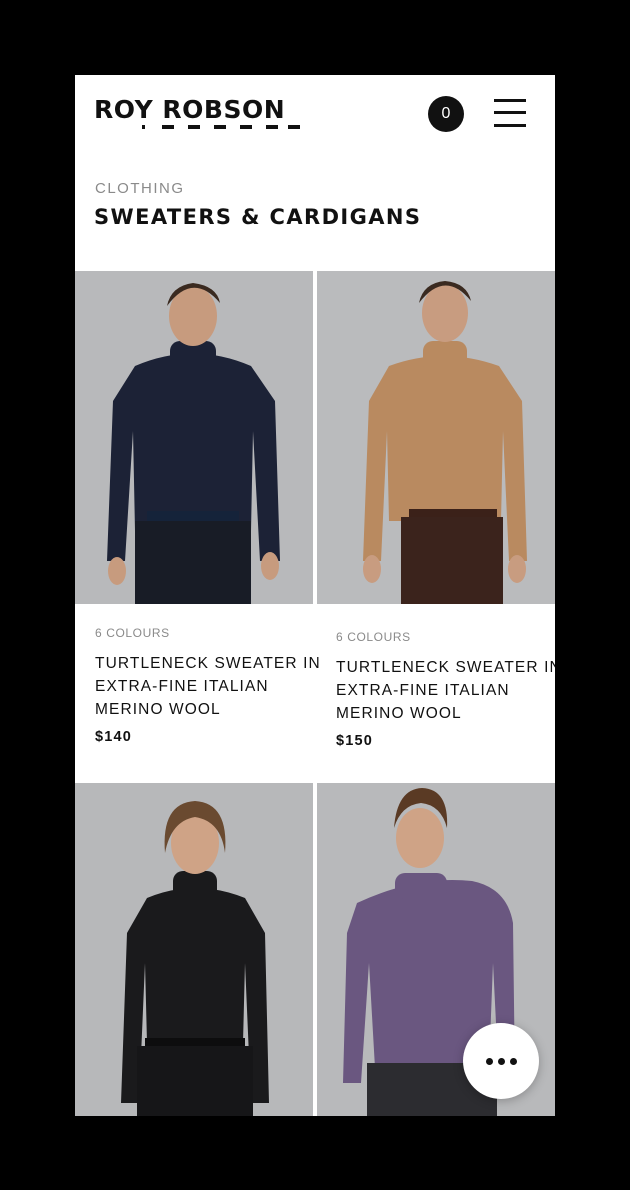  What do you see at coordinates (140, 188) in the screenshot?
I see `breadcrumb: CLOTHING` at bounding box center [140, 188].